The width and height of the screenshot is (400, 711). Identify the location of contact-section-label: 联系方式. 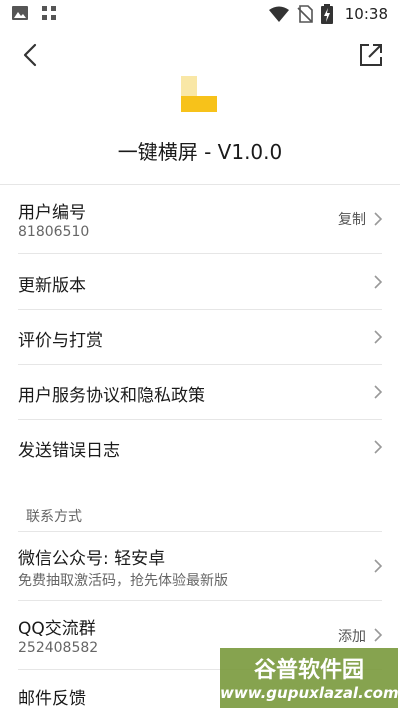
(54, 517).